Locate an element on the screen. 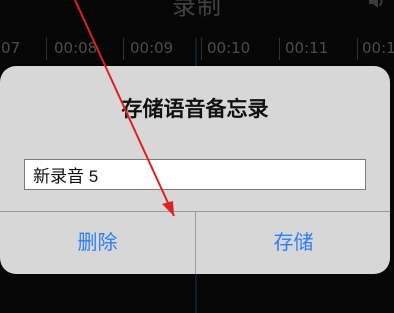 The width and height of the screenshot is (394, 313). alert-title: 存储语音备忘录 is located at coordinates (195, 109).